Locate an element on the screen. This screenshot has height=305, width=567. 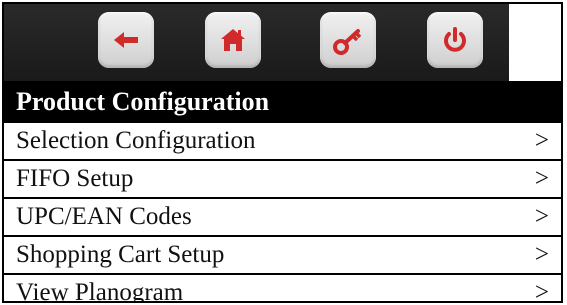
back-arrow-icon is located at coordinates (126, 40).